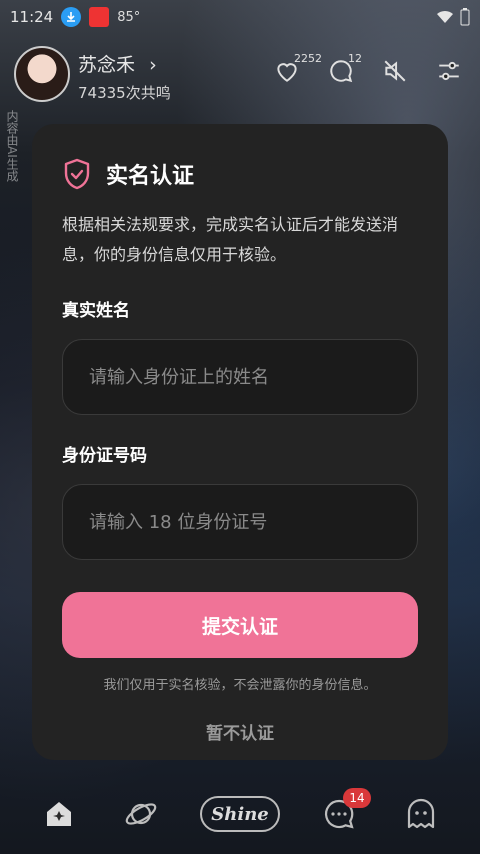  I want to click on dialog-header: 实名认证, so click(240, 174).